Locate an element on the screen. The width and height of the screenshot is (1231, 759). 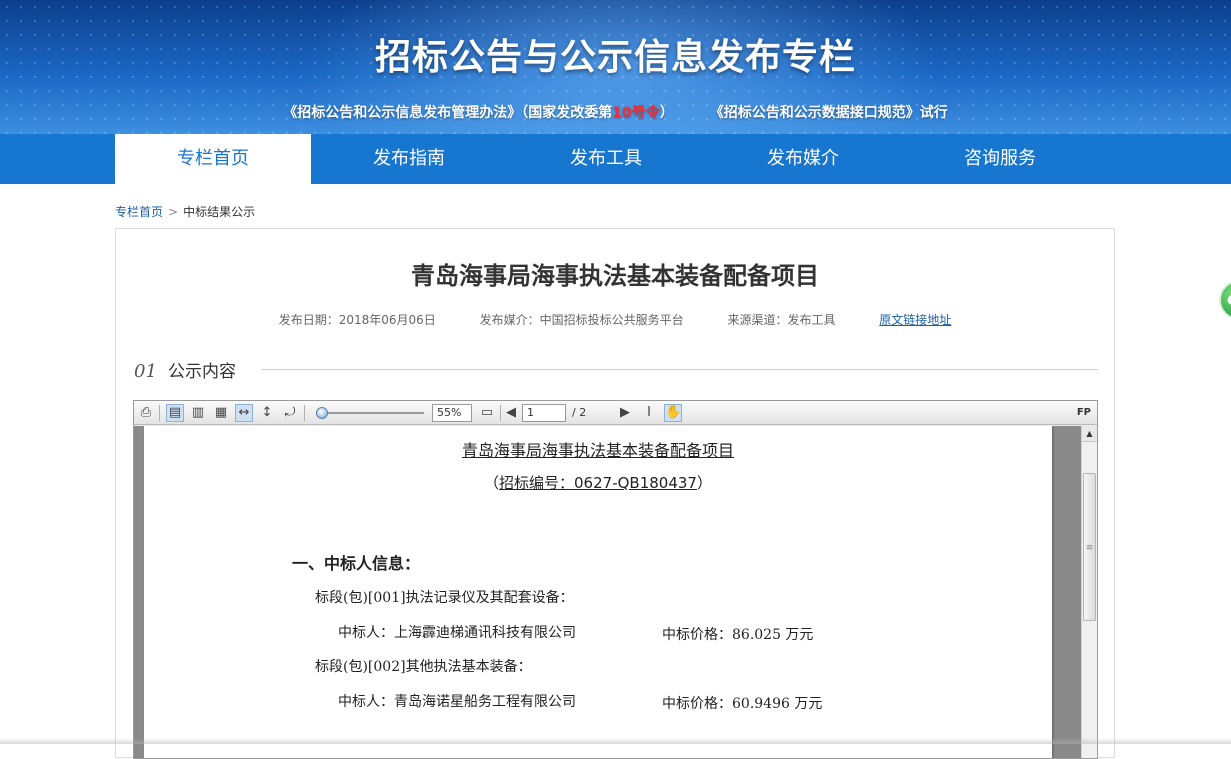
regulation-text: 《招标公告和公示信息发布管理办法》（国家发改委第 is located at coordinates (448, 113).